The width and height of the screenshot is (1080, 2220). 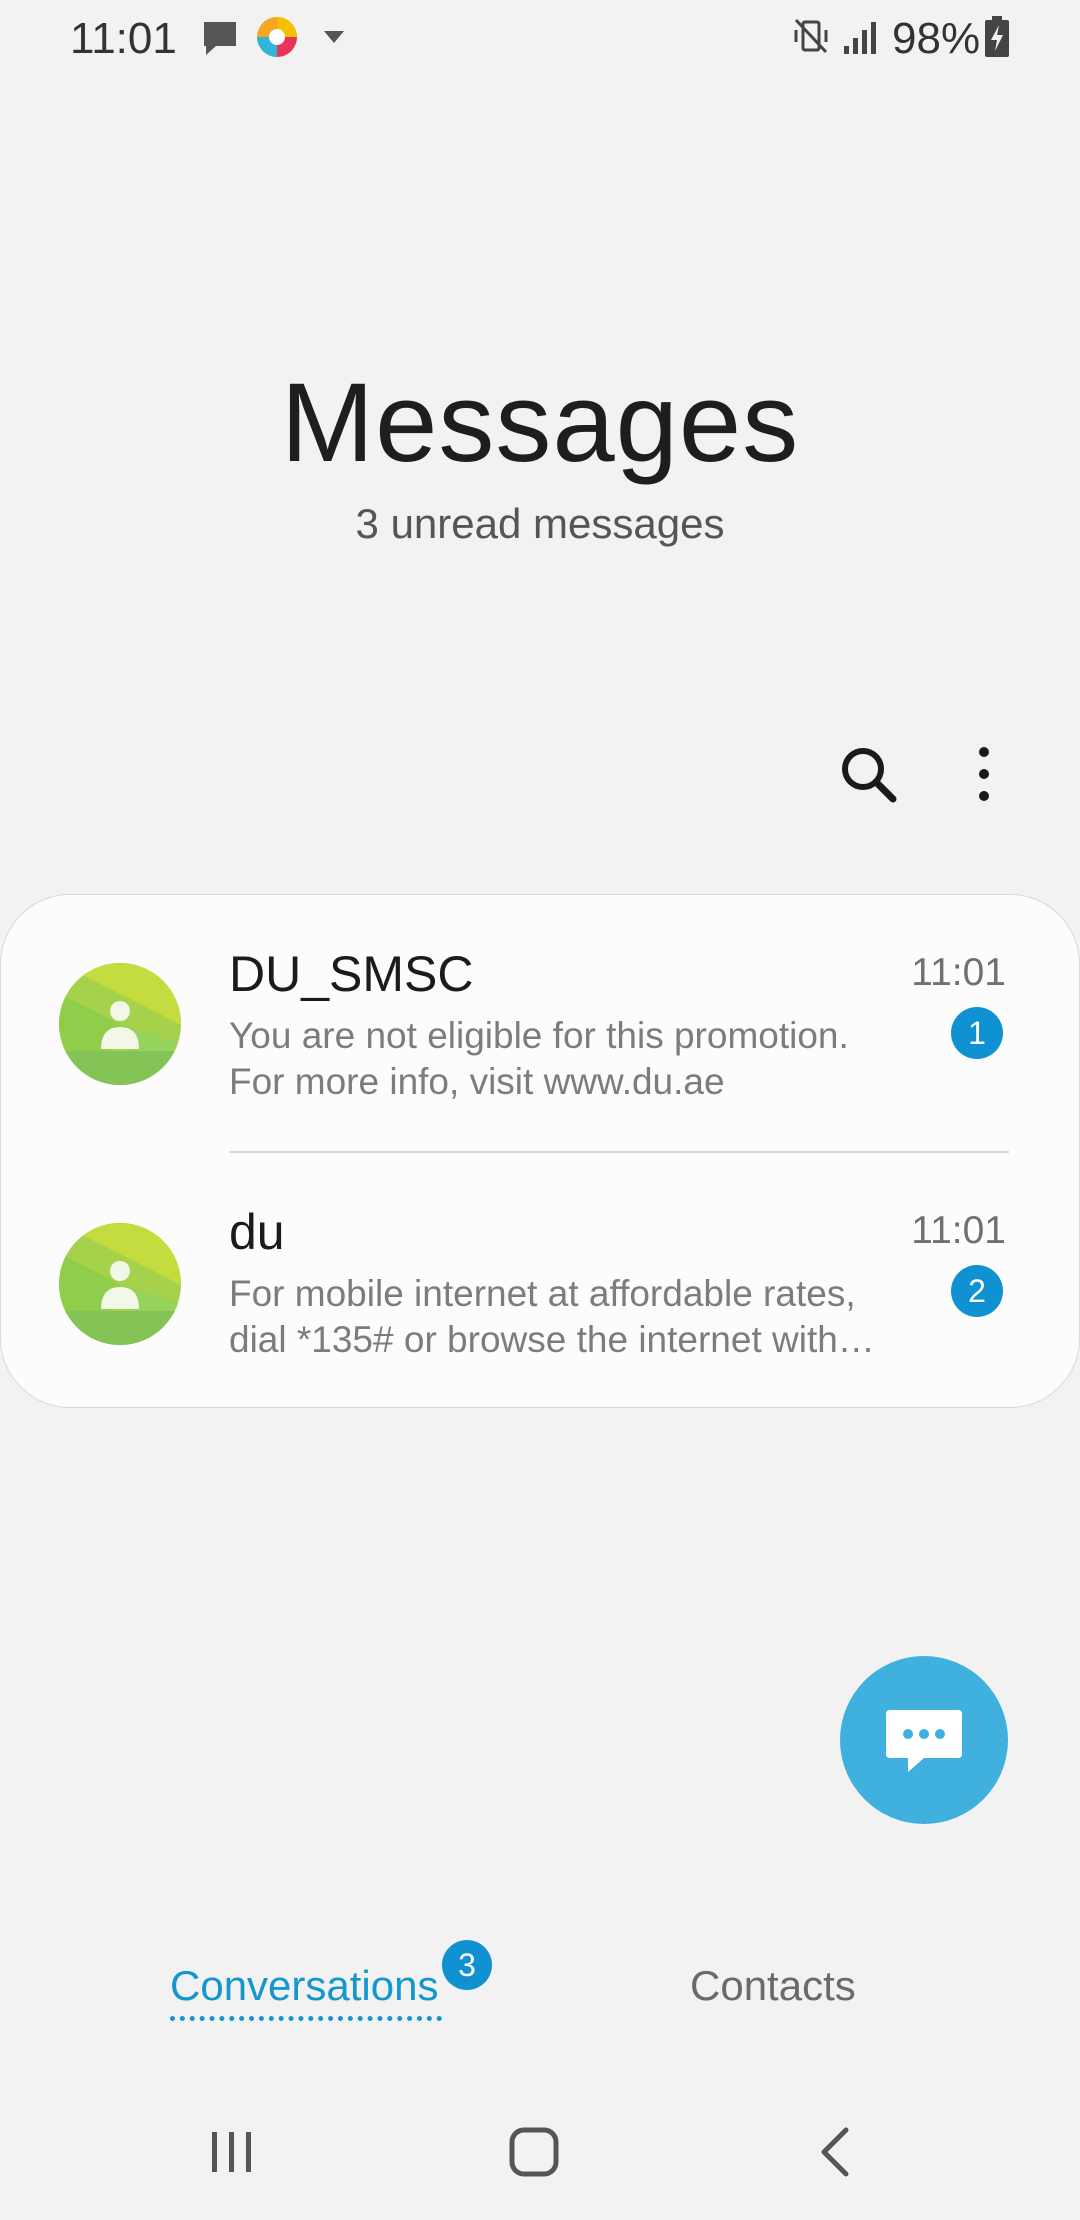 What do you see at coordinates (257, 1232) in the screenshot?
I see `sender-name: du` at bounding box center [257, 1232].